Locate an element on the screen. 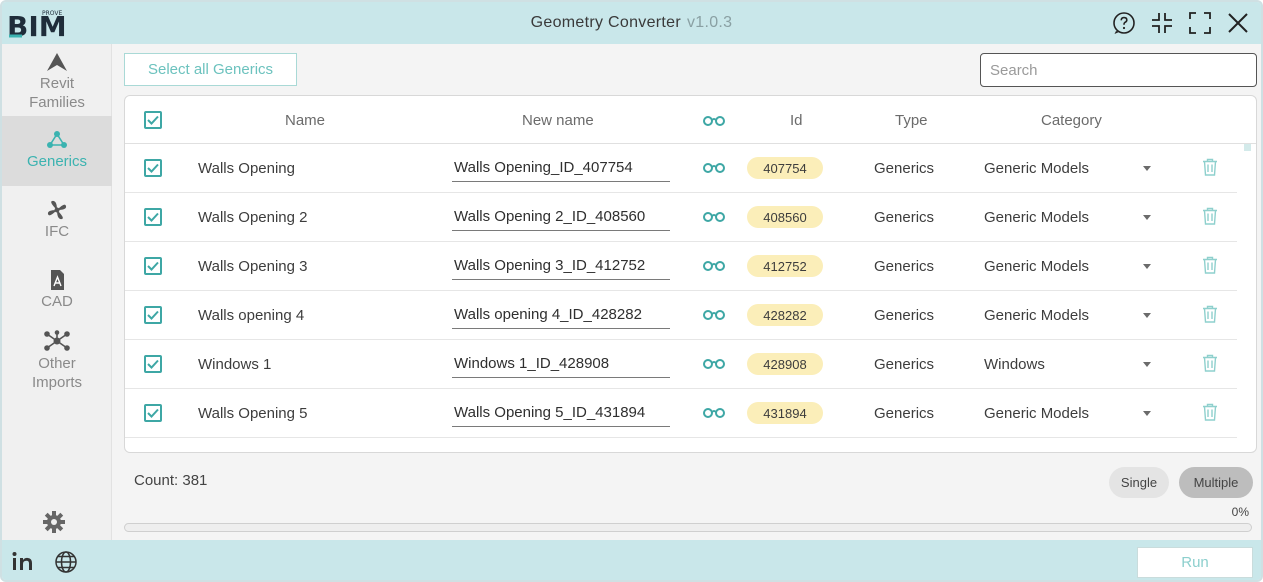 The width and height of the screenshot is (1263, 582). mode-single-button: Single is located at coordinates (1139, 482).